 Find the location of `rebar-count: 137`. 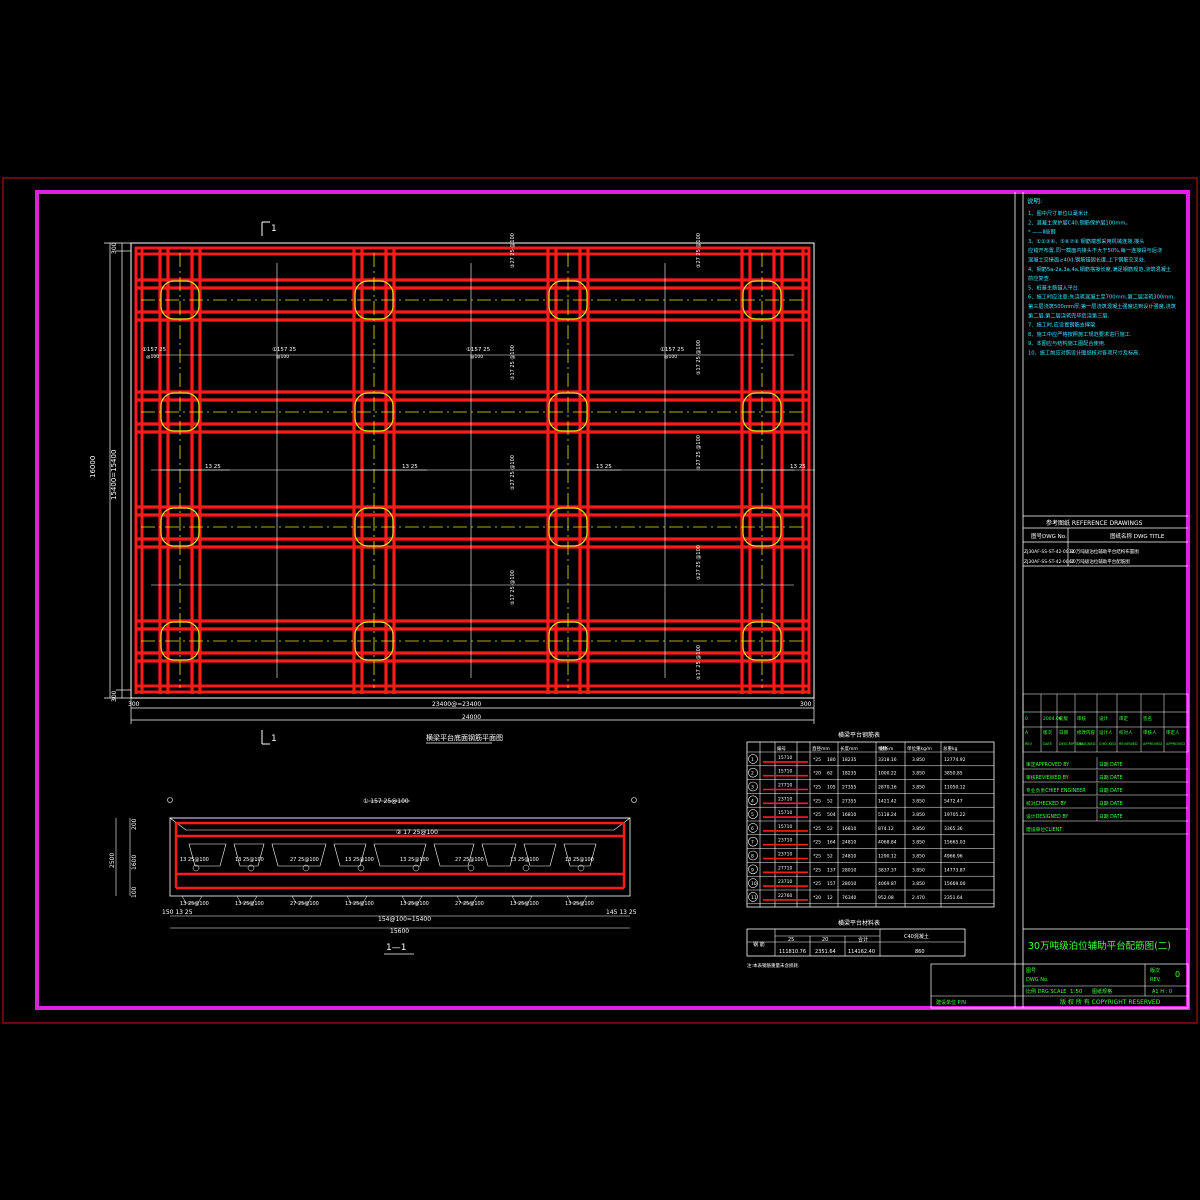

rebar-count: 137 is located at coordinates (831, 870).